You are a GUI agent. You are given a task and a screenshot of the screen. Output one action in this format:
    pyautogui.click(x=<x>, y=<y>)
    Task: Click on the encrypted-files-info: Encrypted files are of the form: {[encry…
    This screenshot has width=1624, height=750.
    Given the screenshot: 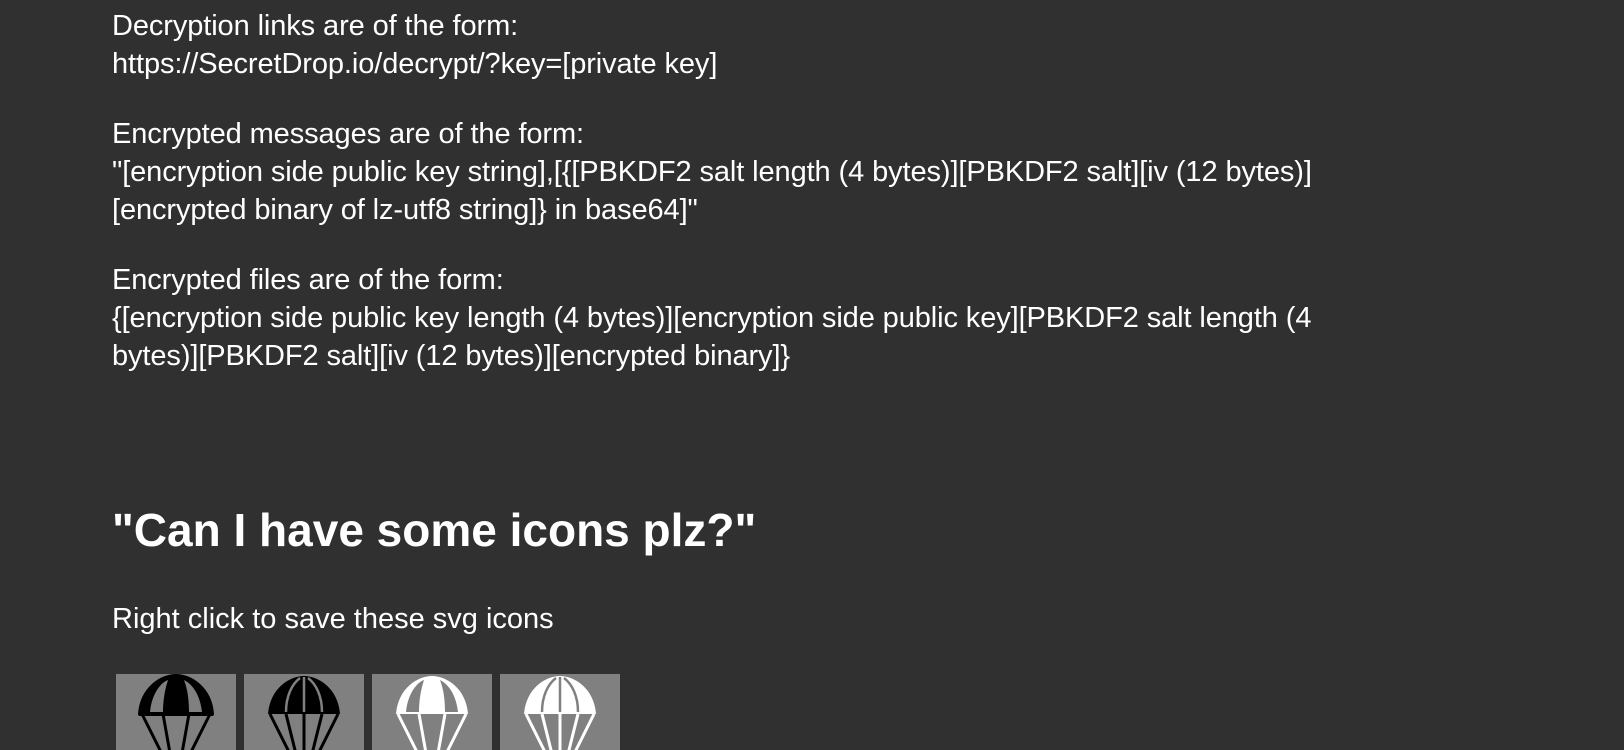 What is the action you would take?
    pyautogui.click(x=822, y=318)
    